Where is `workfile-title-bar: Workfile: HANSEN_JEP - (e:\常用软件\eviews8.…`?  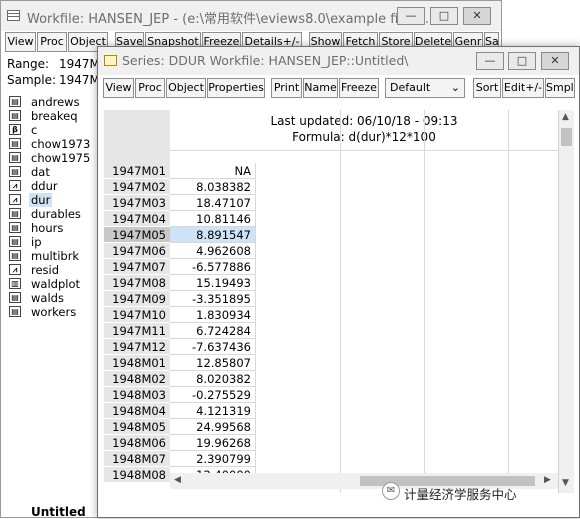 workfile-title-bar: Workfile: HANSEN_JEP - (e:\常用软件\eviews8.… is located at coordinates (251, 16).